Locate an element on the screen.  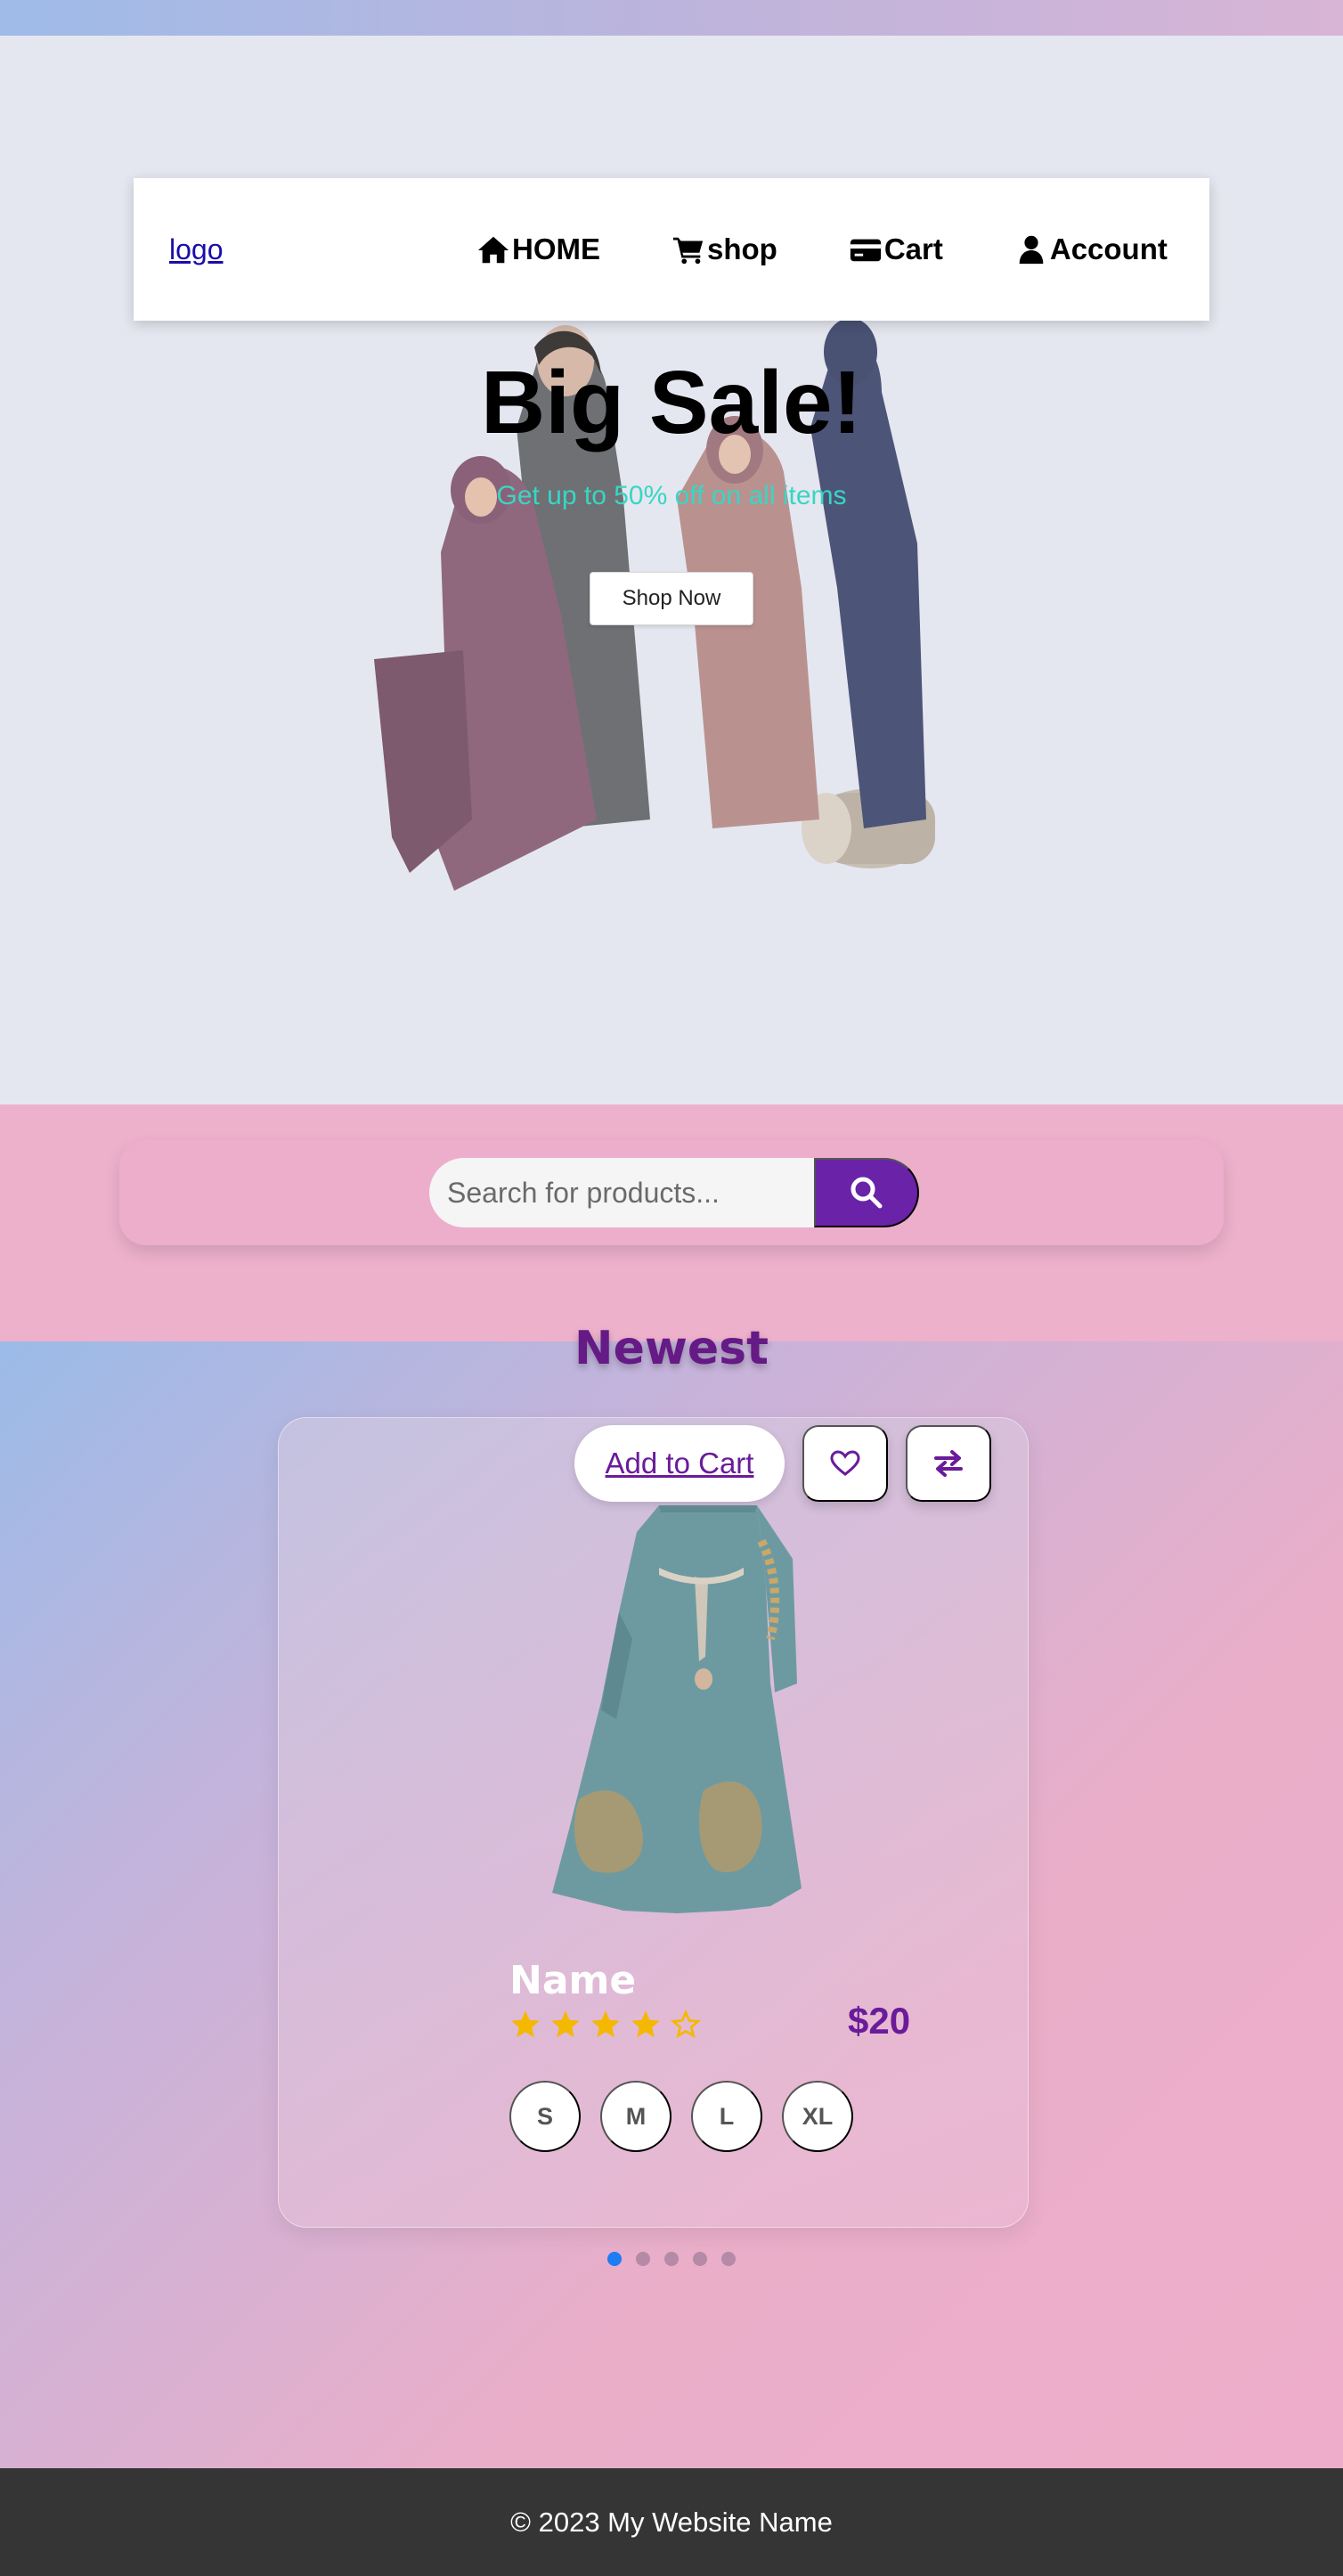
top-gradient-strip is located at coordinates (671, 18).